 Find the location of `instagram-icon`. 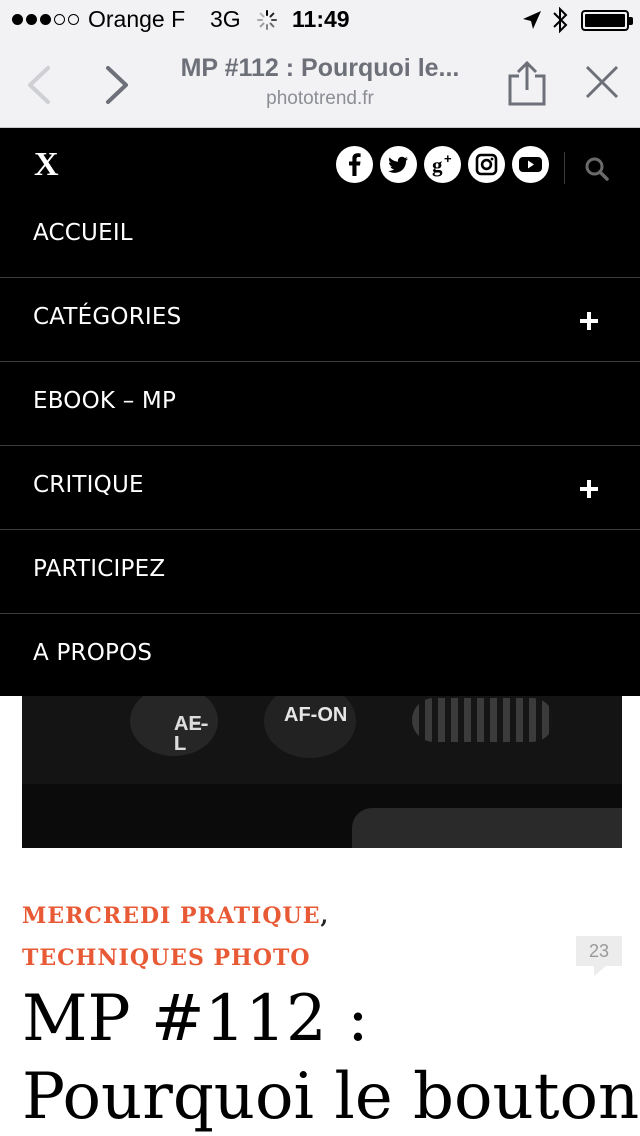

instagram-icon is located at coordinates (486, 164).